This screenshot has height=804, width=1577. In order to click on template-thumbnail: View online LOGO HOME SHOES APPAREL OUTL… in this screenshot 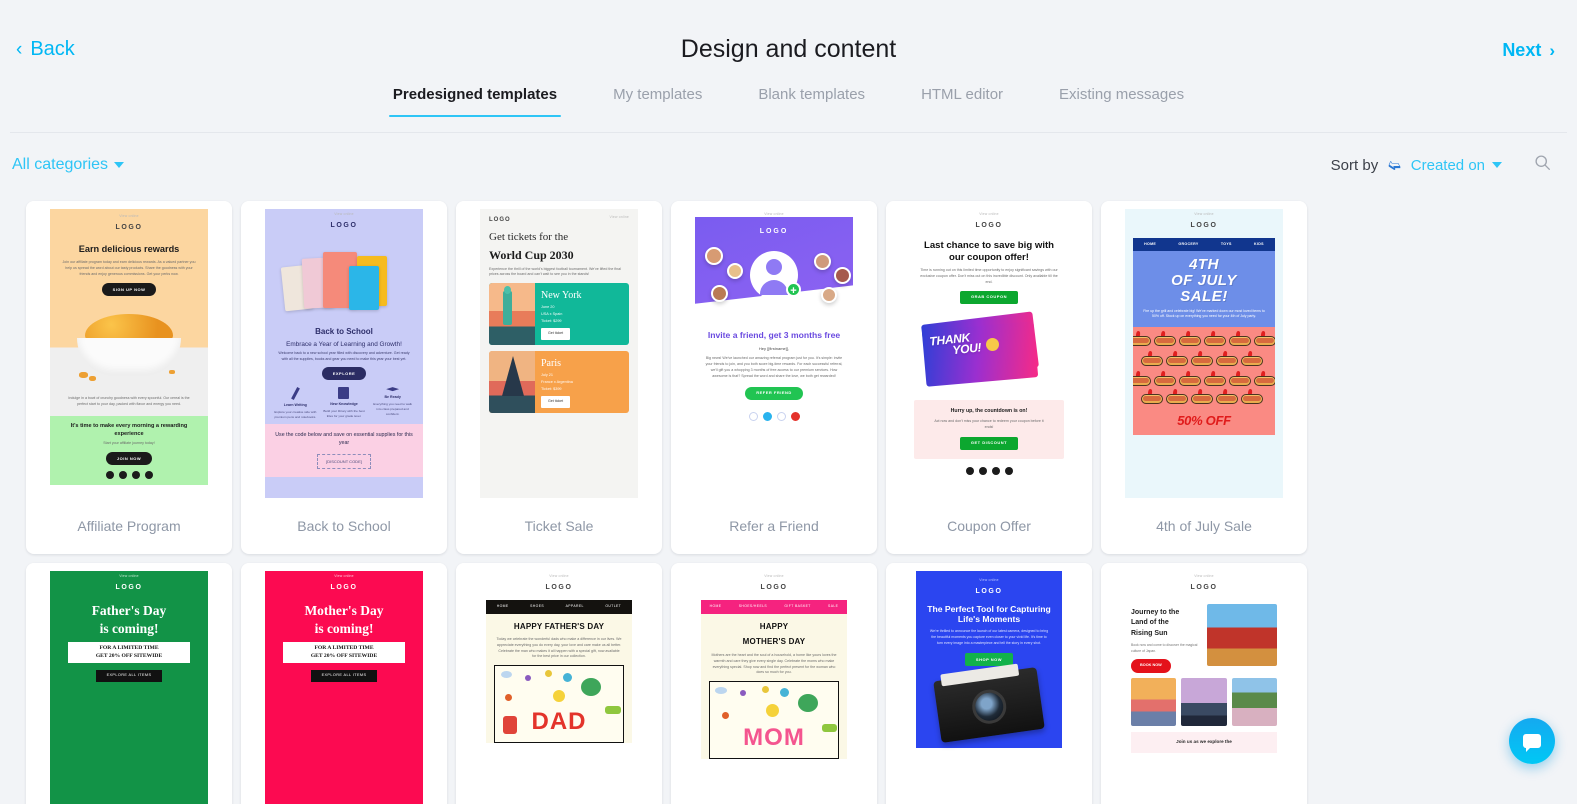, I will do `click(559, 683)`.